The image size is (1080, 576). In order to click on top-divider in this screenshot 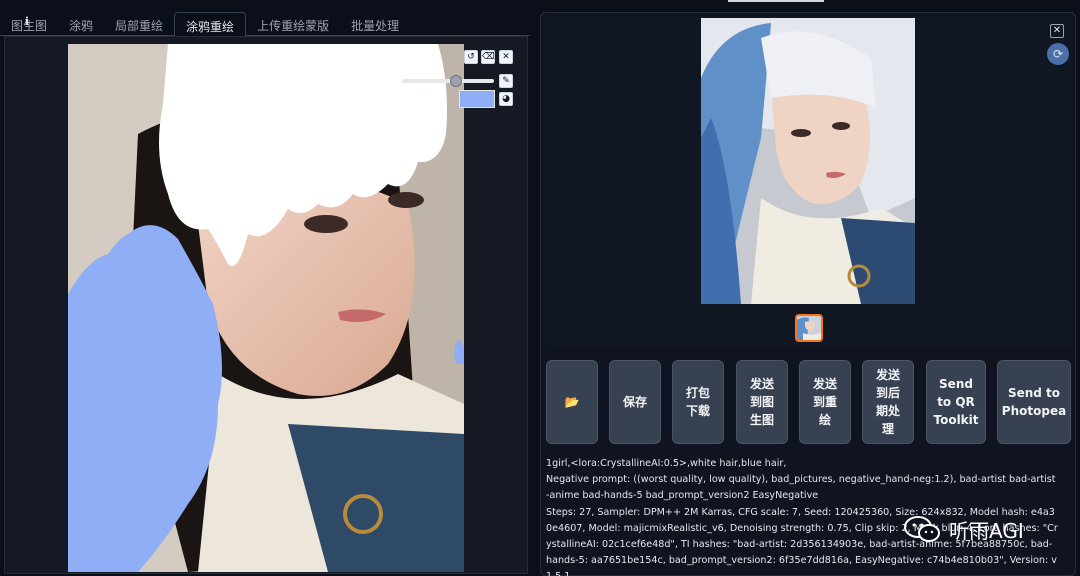, I will do `click(776, 1)`.